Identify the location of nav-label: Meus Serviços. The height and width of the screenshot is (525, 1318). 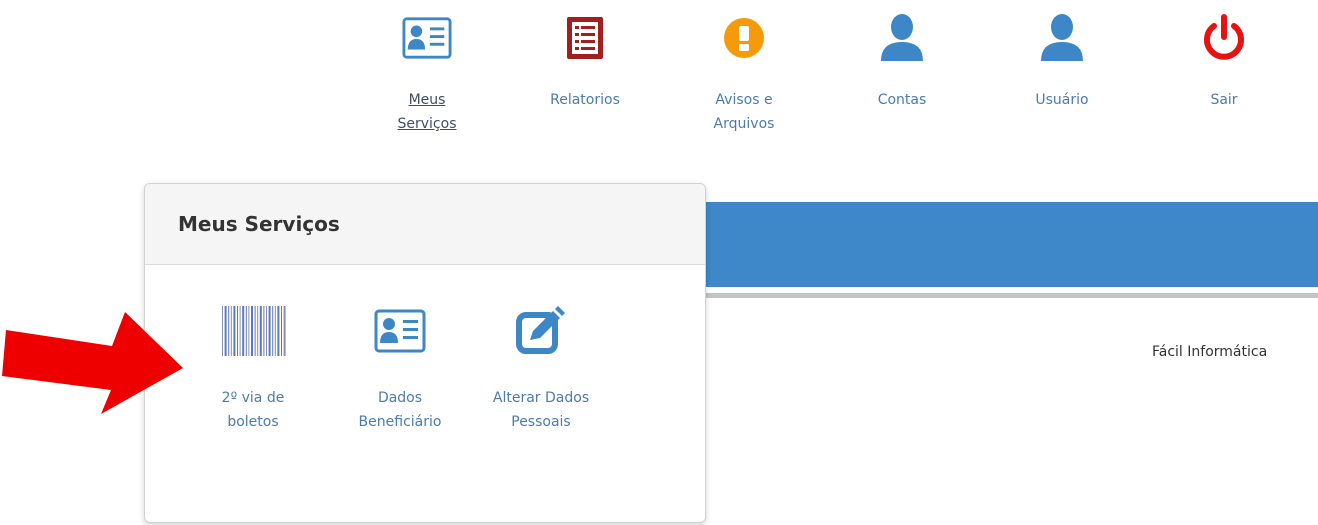
(427, 112).